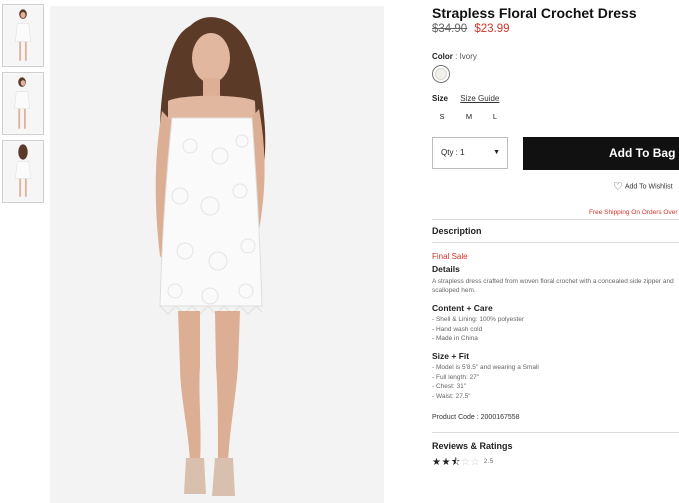 The image size is (679, 503). Describe the element at coordinates (534, 13) in the screenshot. I see `product-title: Strapless Floral Crochet Dress` at that location.